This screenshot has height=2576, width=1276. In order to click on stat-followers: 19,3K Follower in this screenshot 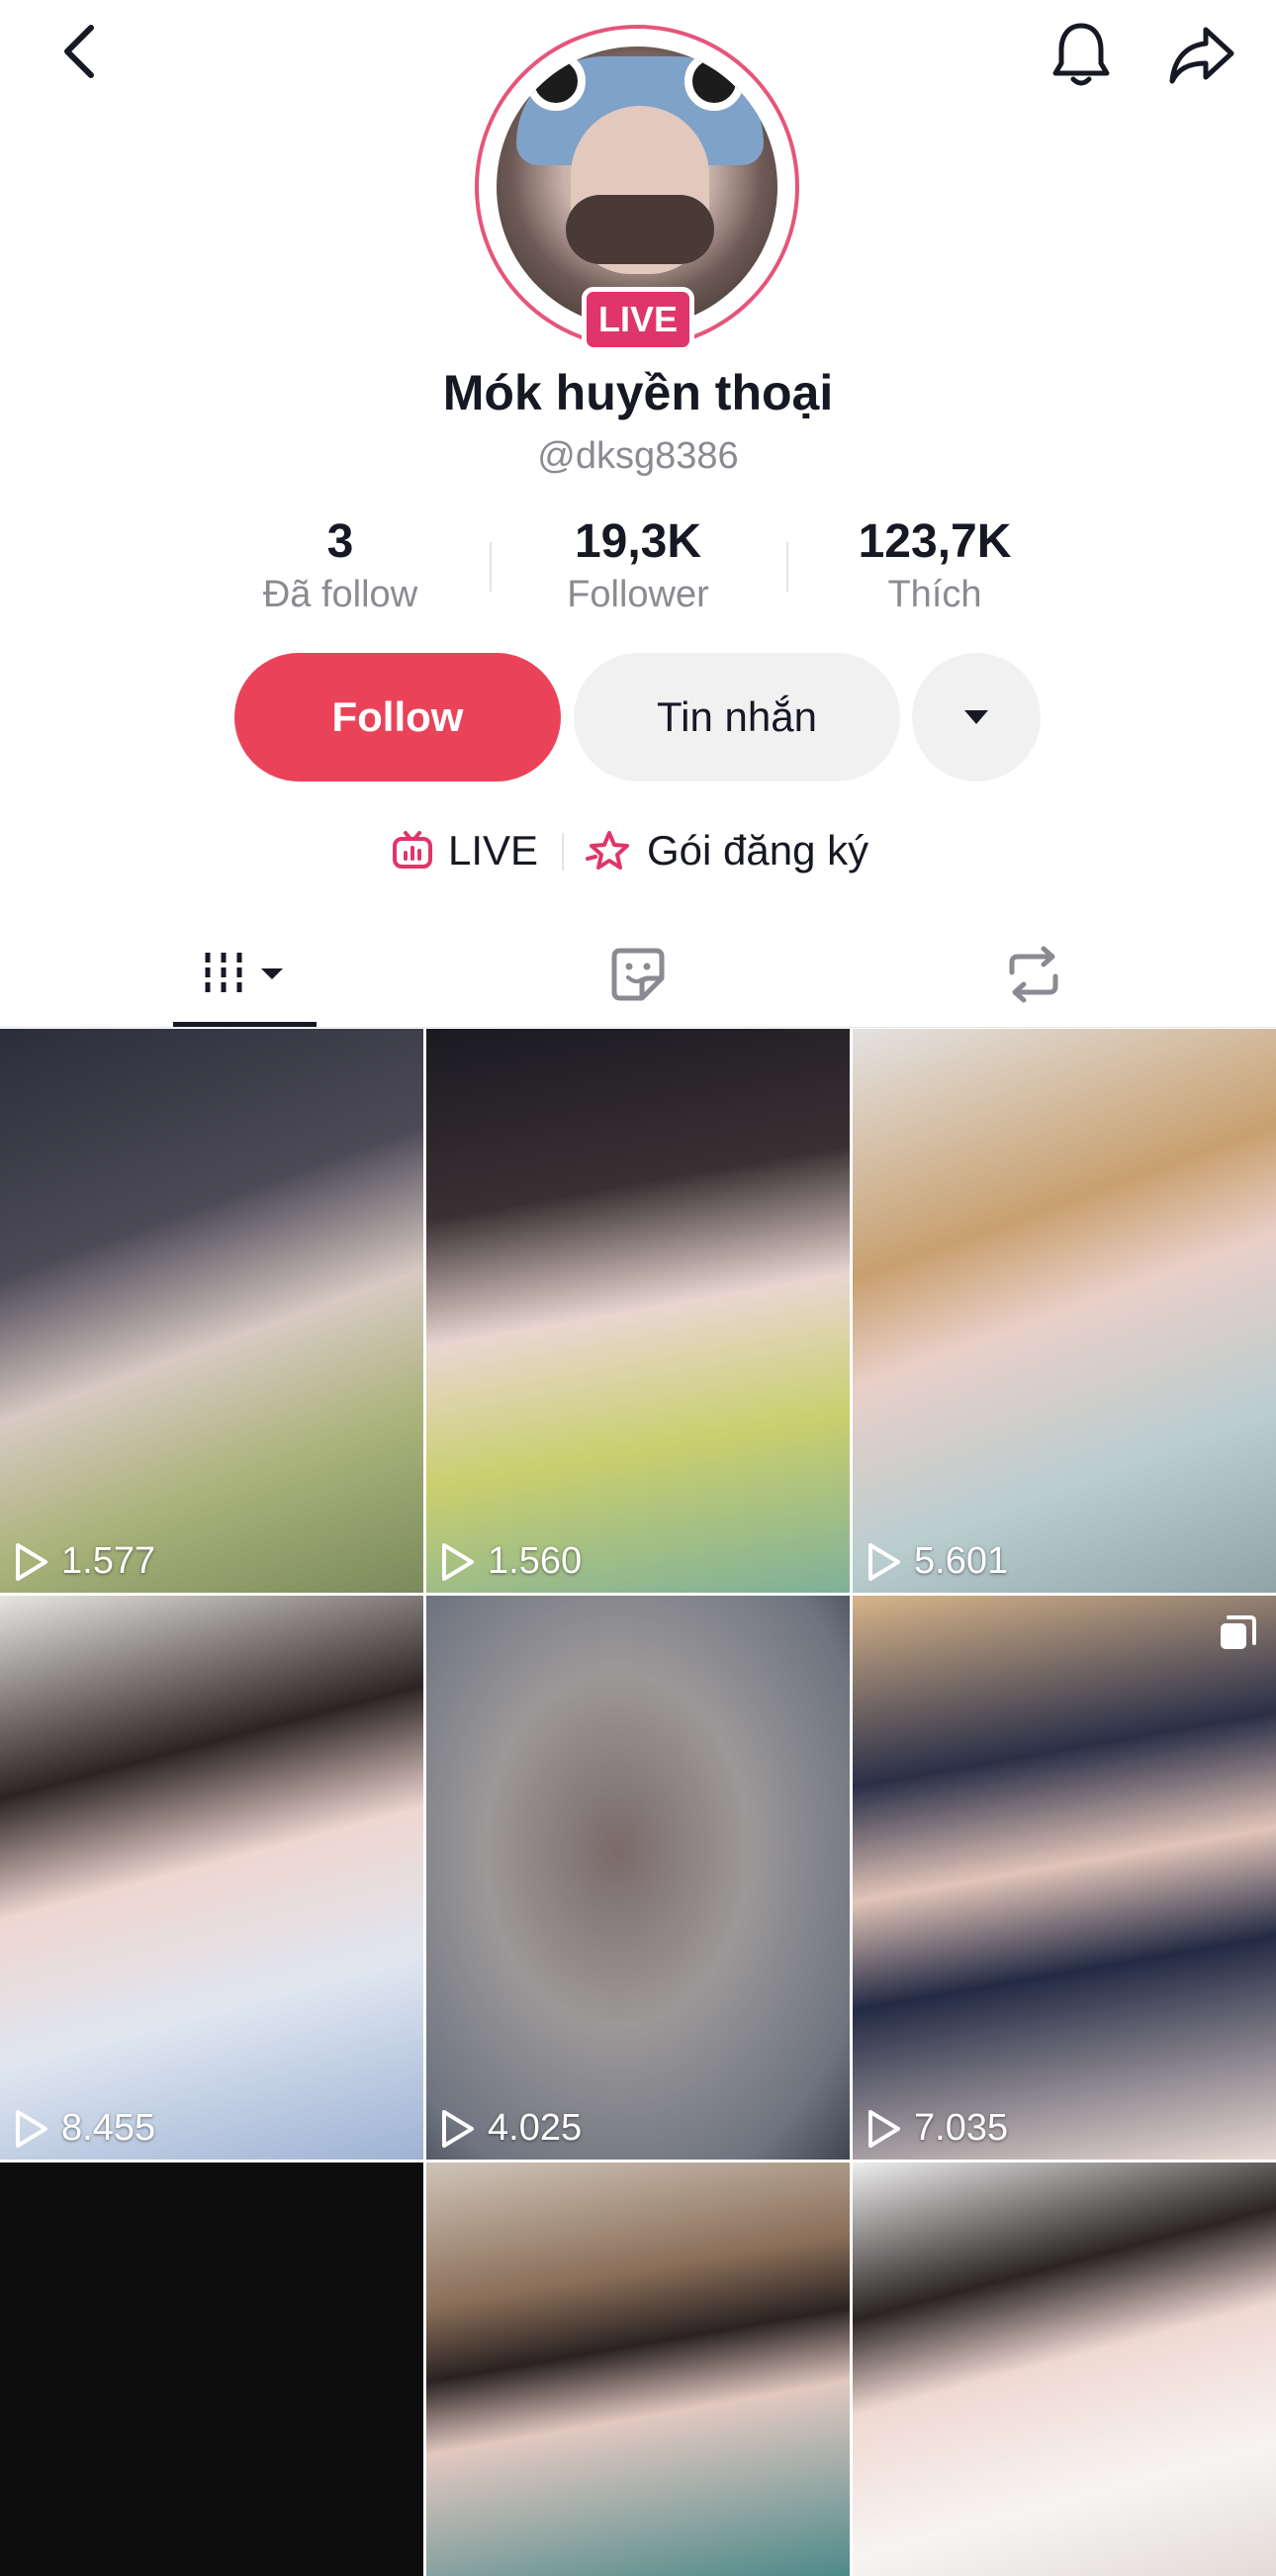, I will do `click(638, 567)`.